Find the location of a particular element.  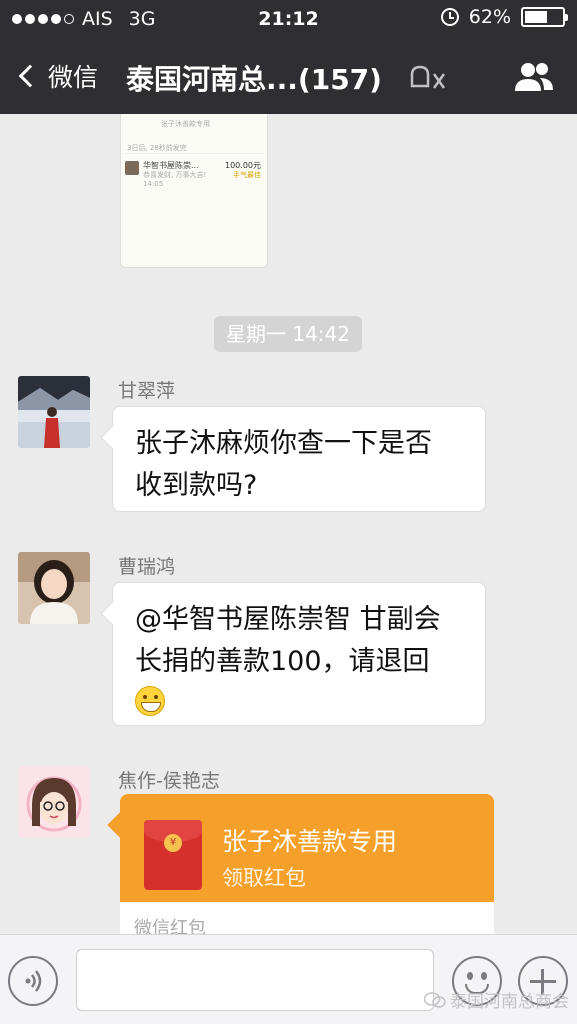

screenshot-row: 华智书屋陈崇... 恭喜发财, 万事大吉! 14:05 100.00元 手气最佳 is located at coordinates (194, 174).